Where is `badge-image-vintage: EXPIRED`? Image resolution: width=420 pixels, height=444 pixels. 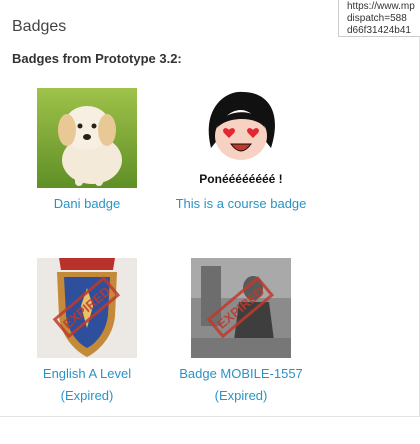
badge-image-vintage: EXPIRED is located at coordinates (241, 308).